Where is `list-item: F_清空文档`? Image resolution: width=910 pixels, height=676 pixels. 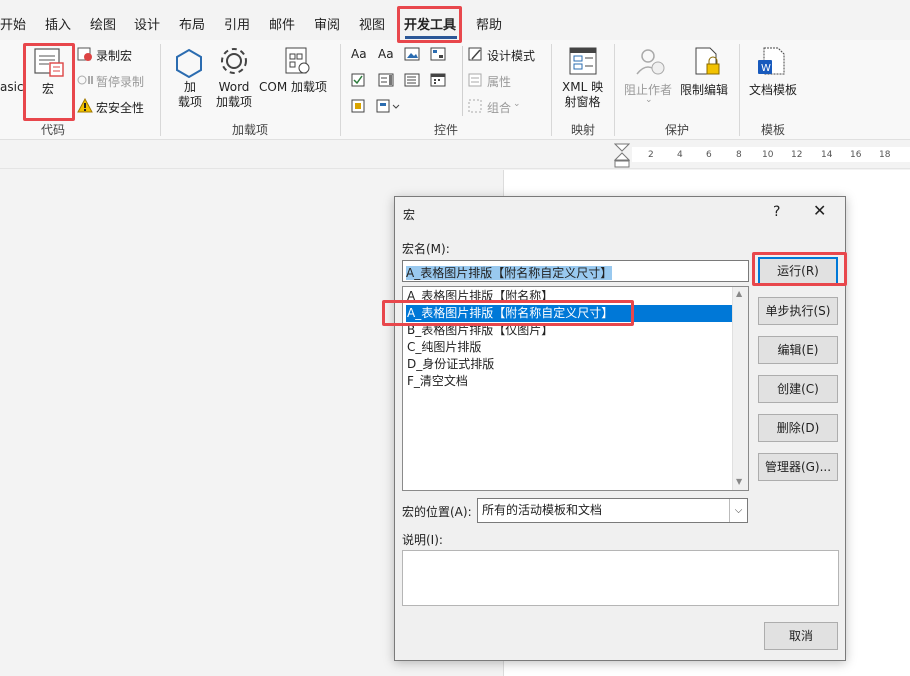 list-item: F_清空文档 is located at coordinates (569, 381).